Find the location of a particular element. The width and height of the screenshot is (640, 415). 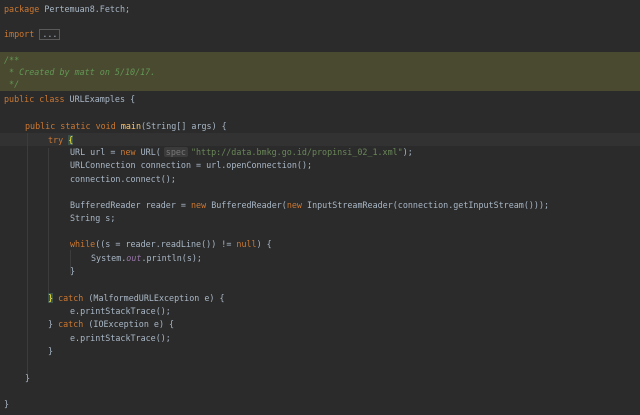

comment-line: */ is located at coordinates (12, 84).